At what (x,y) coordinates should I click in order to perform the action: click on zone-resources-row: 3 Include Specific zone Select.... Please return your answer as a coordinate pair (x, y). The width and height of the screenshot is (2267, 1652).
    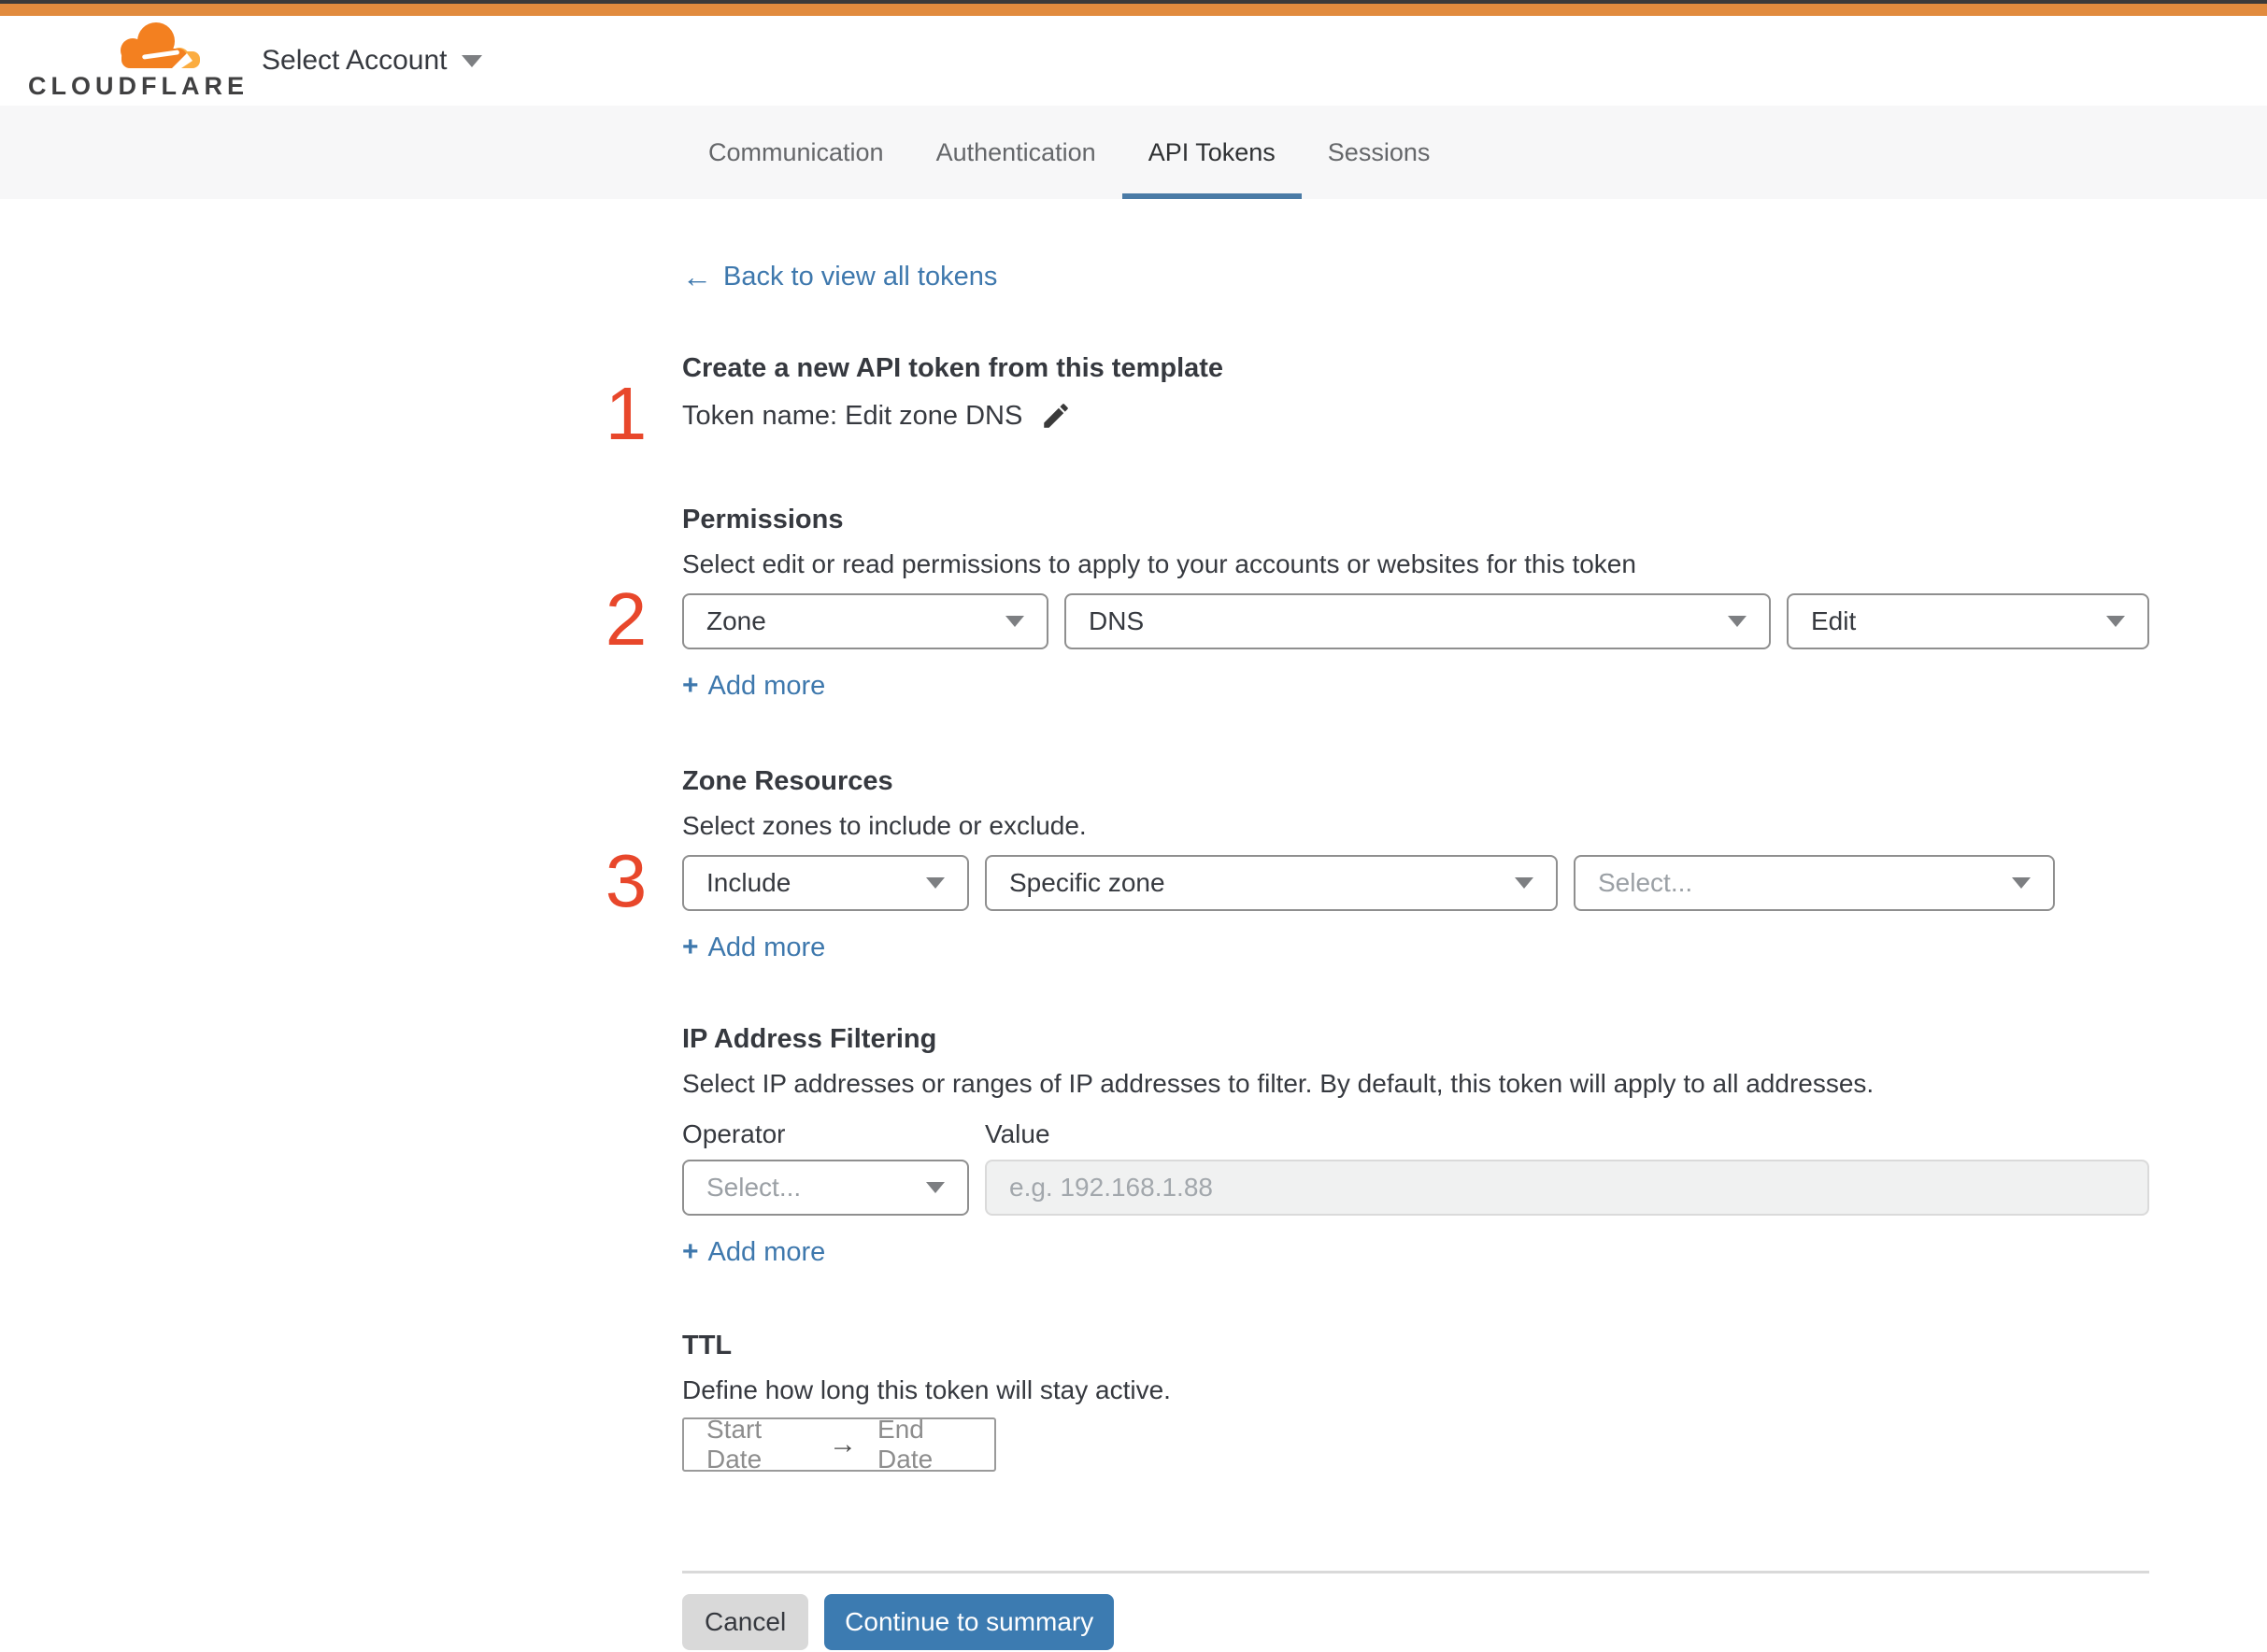
    Looking at the image, I should click on (1378, 881).